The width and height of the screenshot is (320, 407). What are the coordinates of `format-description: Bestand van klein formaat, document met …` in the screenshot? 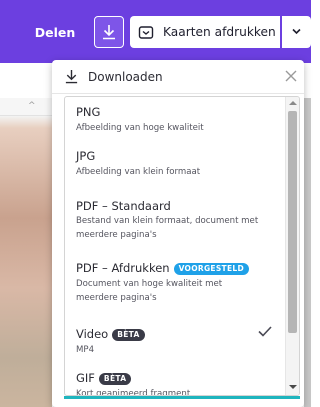 It's located at (167, 228).